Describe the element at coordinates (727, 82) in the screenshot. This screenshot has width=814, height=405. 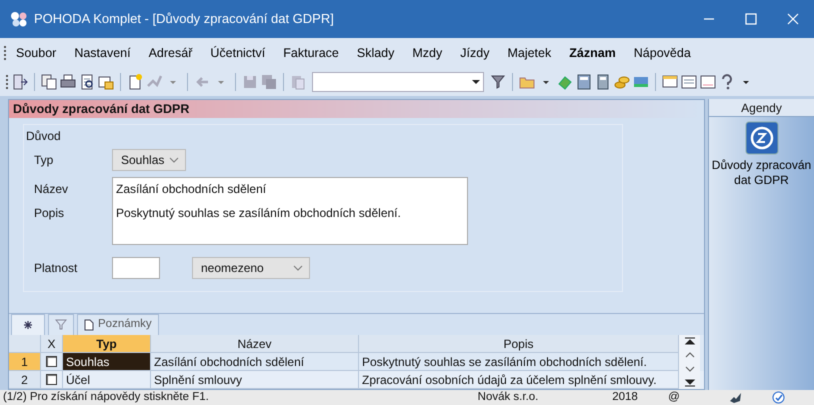
I see `help-icon` at that location.